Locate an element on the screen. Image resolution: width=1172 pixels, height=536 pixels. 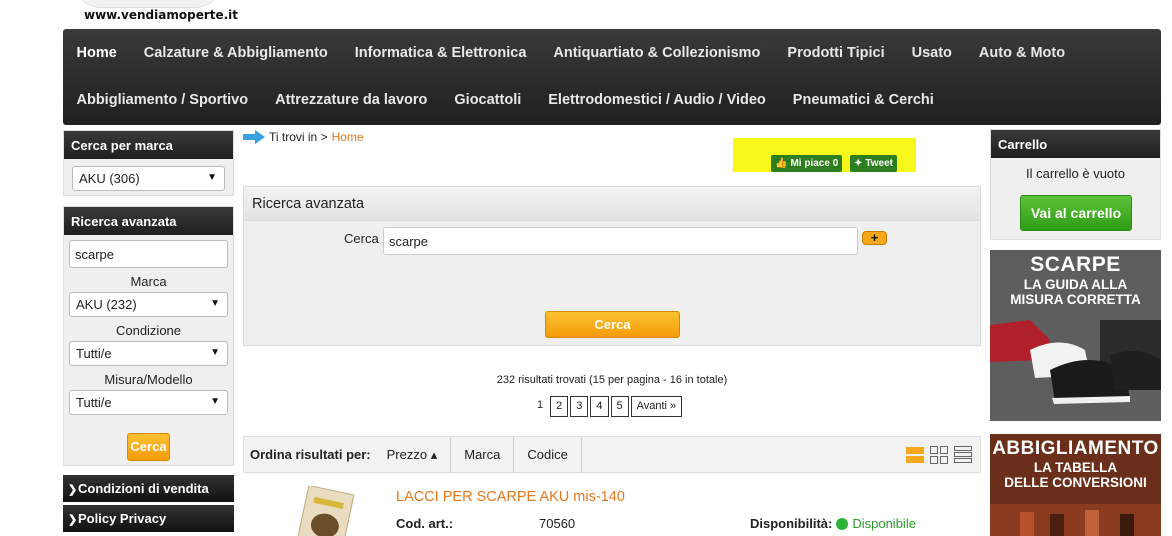
go-to-cart-button: Vai al carrello is located at coordinates (1076, 213).